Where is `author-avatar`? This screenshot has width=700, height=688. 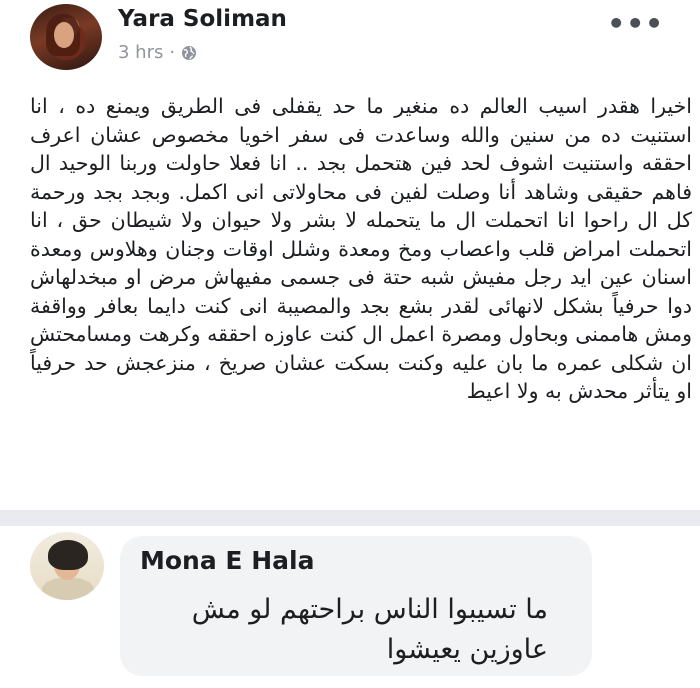
author-avatar is located at coordinates (66, 37).